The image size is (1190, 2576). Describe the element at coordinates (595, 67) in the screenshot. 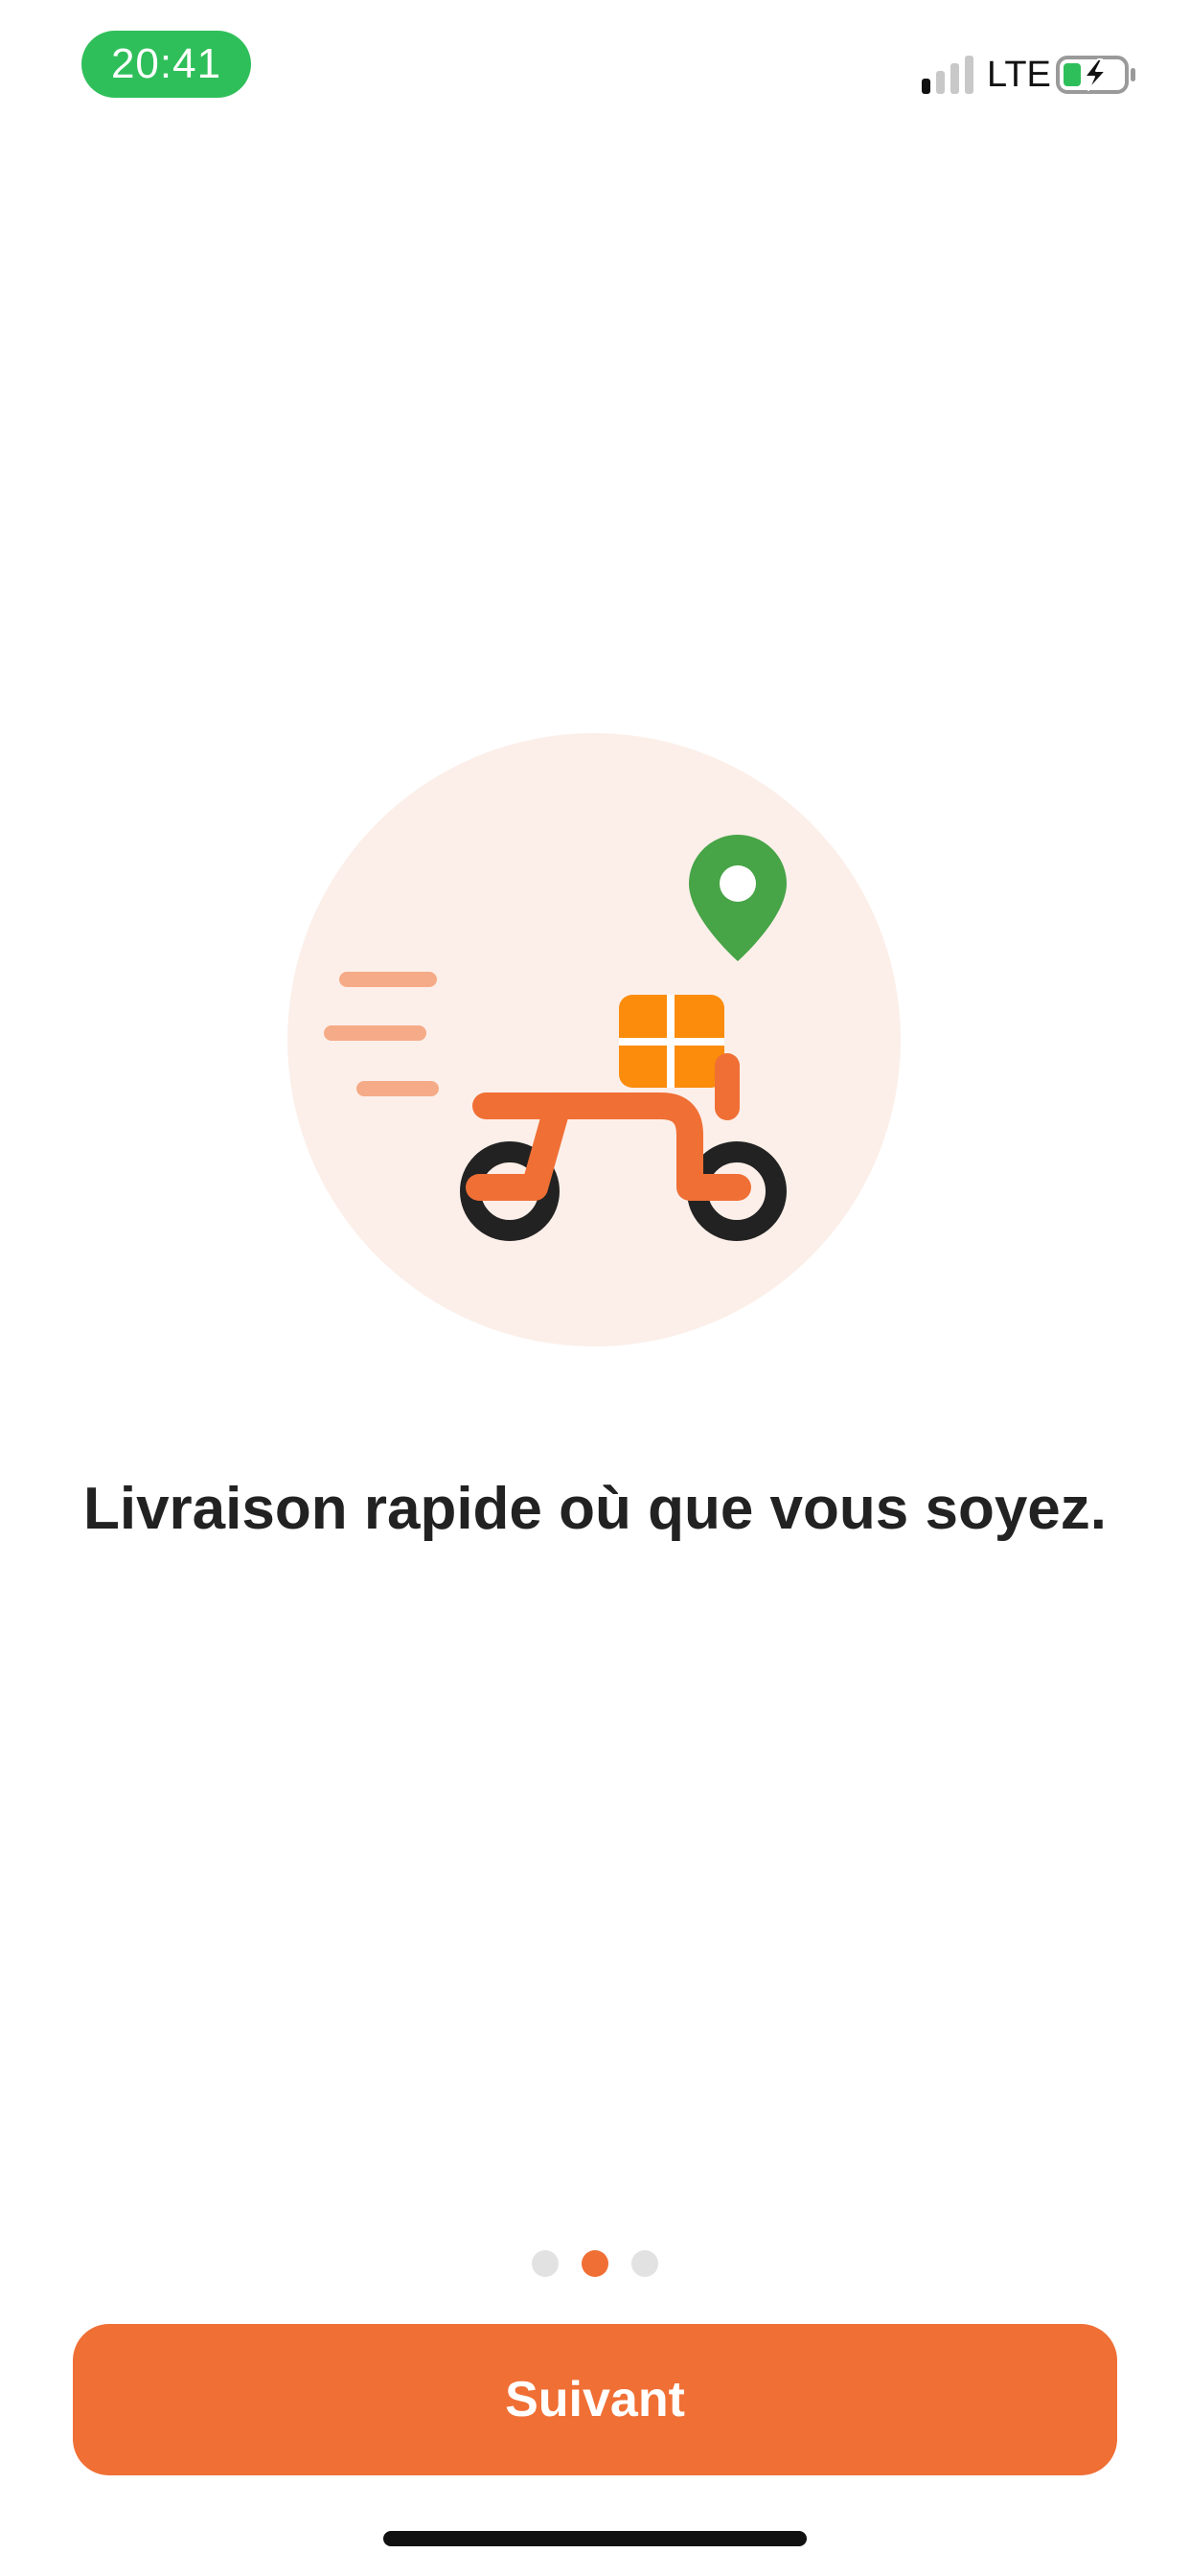

I see `status-bar: 20:41 LTE` at that location.